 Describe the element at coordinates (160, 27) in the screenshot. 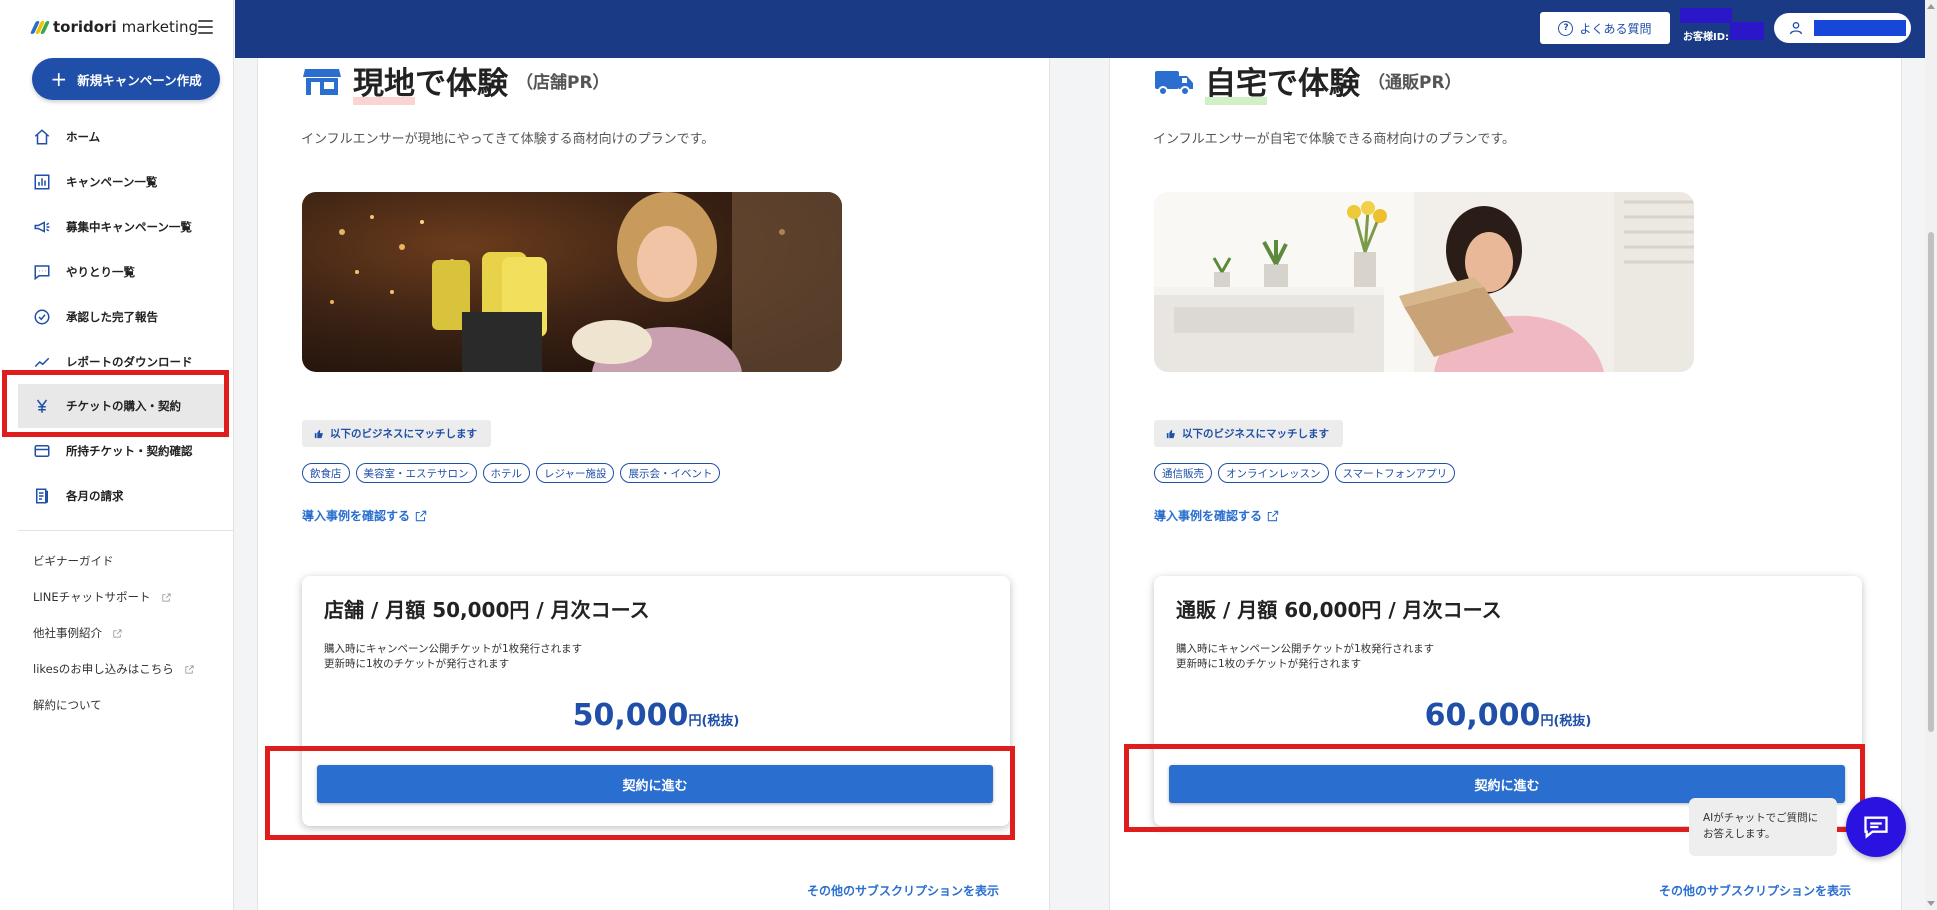

I see `logo-text: marketing` at that location.